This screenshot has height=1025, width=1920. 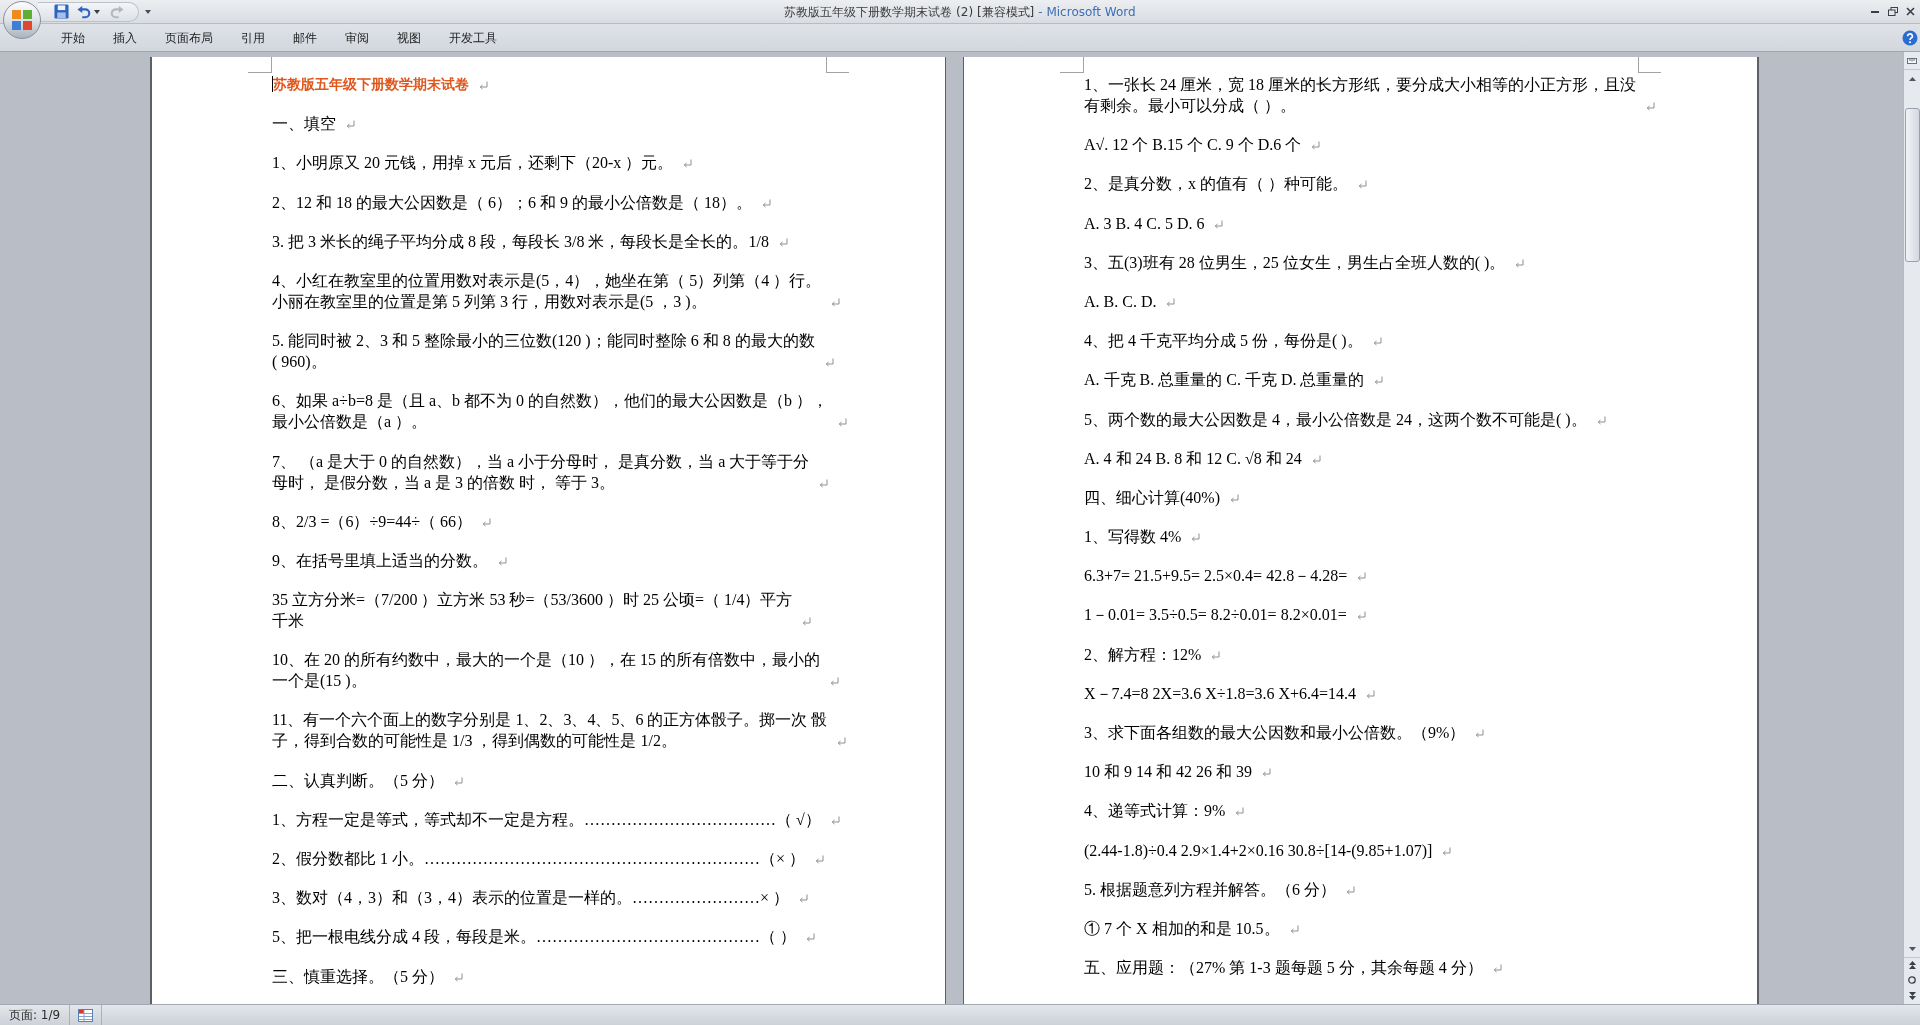 I want to click on paragraph-text: A. 4 和 24 B. 8 和 12 C. √8 和 24, so click(x=1193, y=458).